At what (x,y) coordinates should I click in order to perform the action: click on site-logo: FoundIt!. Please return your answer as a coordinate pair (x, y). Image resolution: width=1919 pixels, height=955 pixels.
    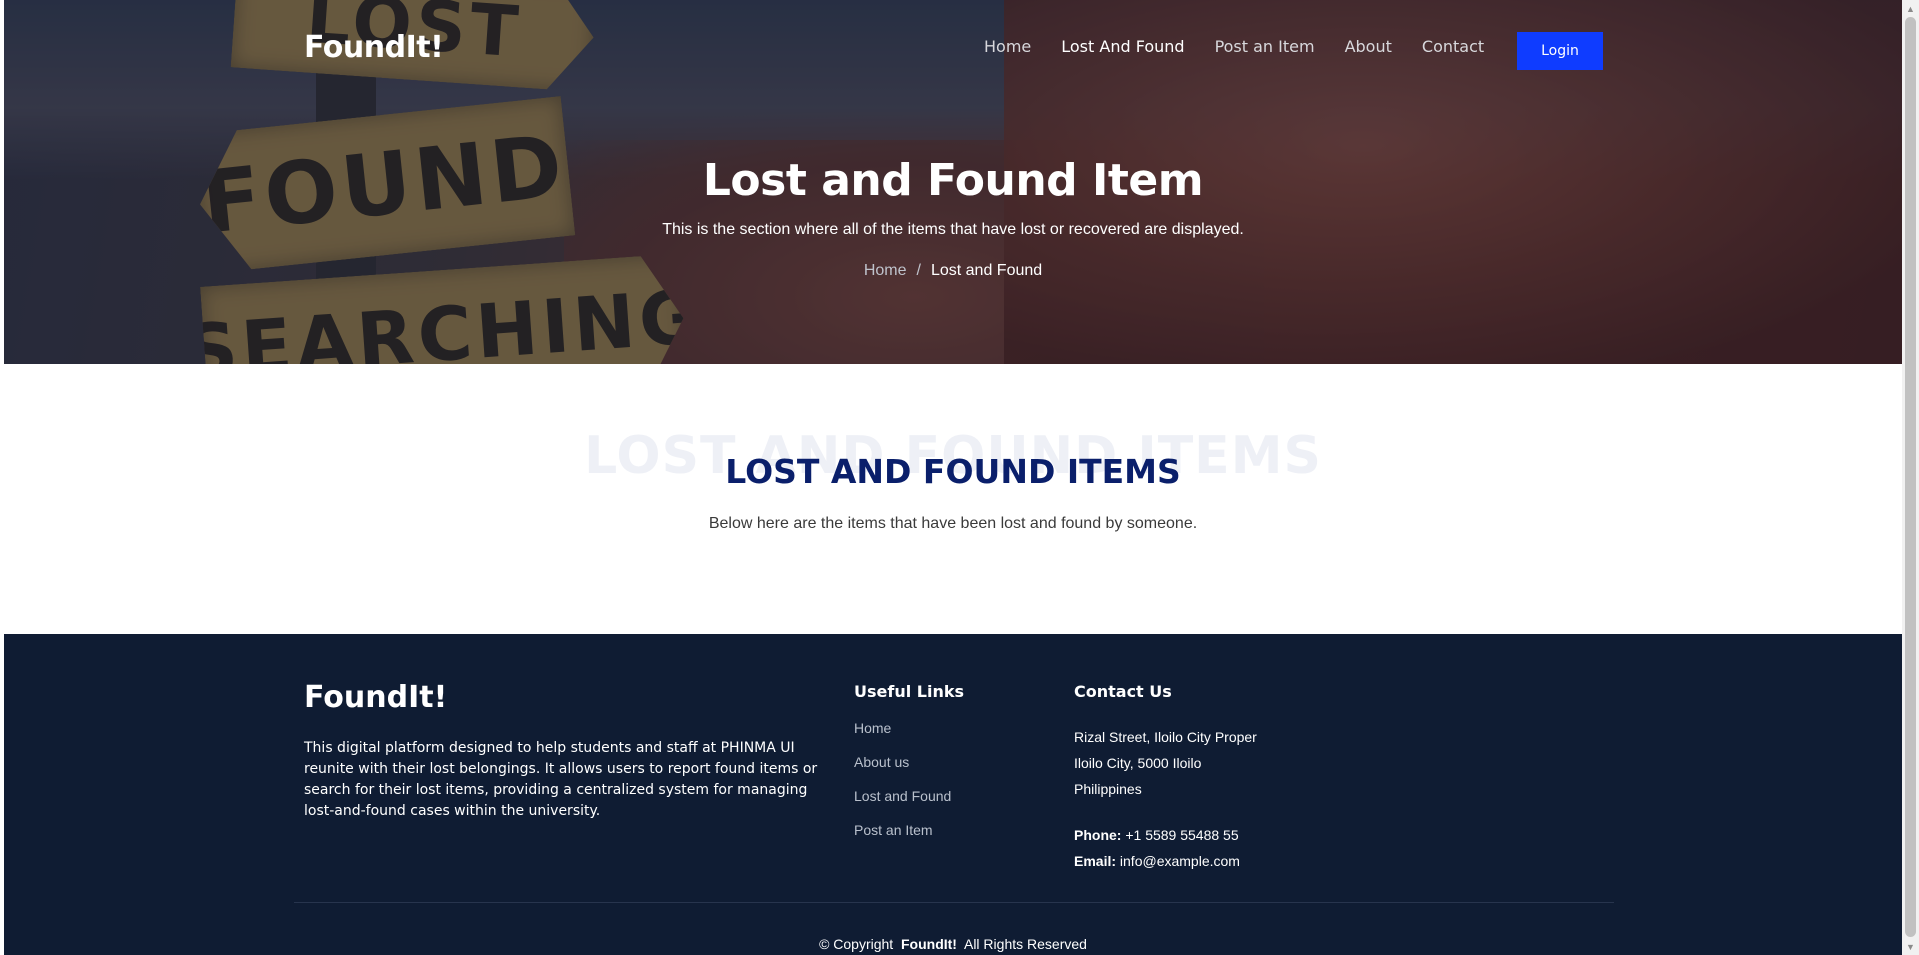
    Looking at the image, I should click on (374, 47).